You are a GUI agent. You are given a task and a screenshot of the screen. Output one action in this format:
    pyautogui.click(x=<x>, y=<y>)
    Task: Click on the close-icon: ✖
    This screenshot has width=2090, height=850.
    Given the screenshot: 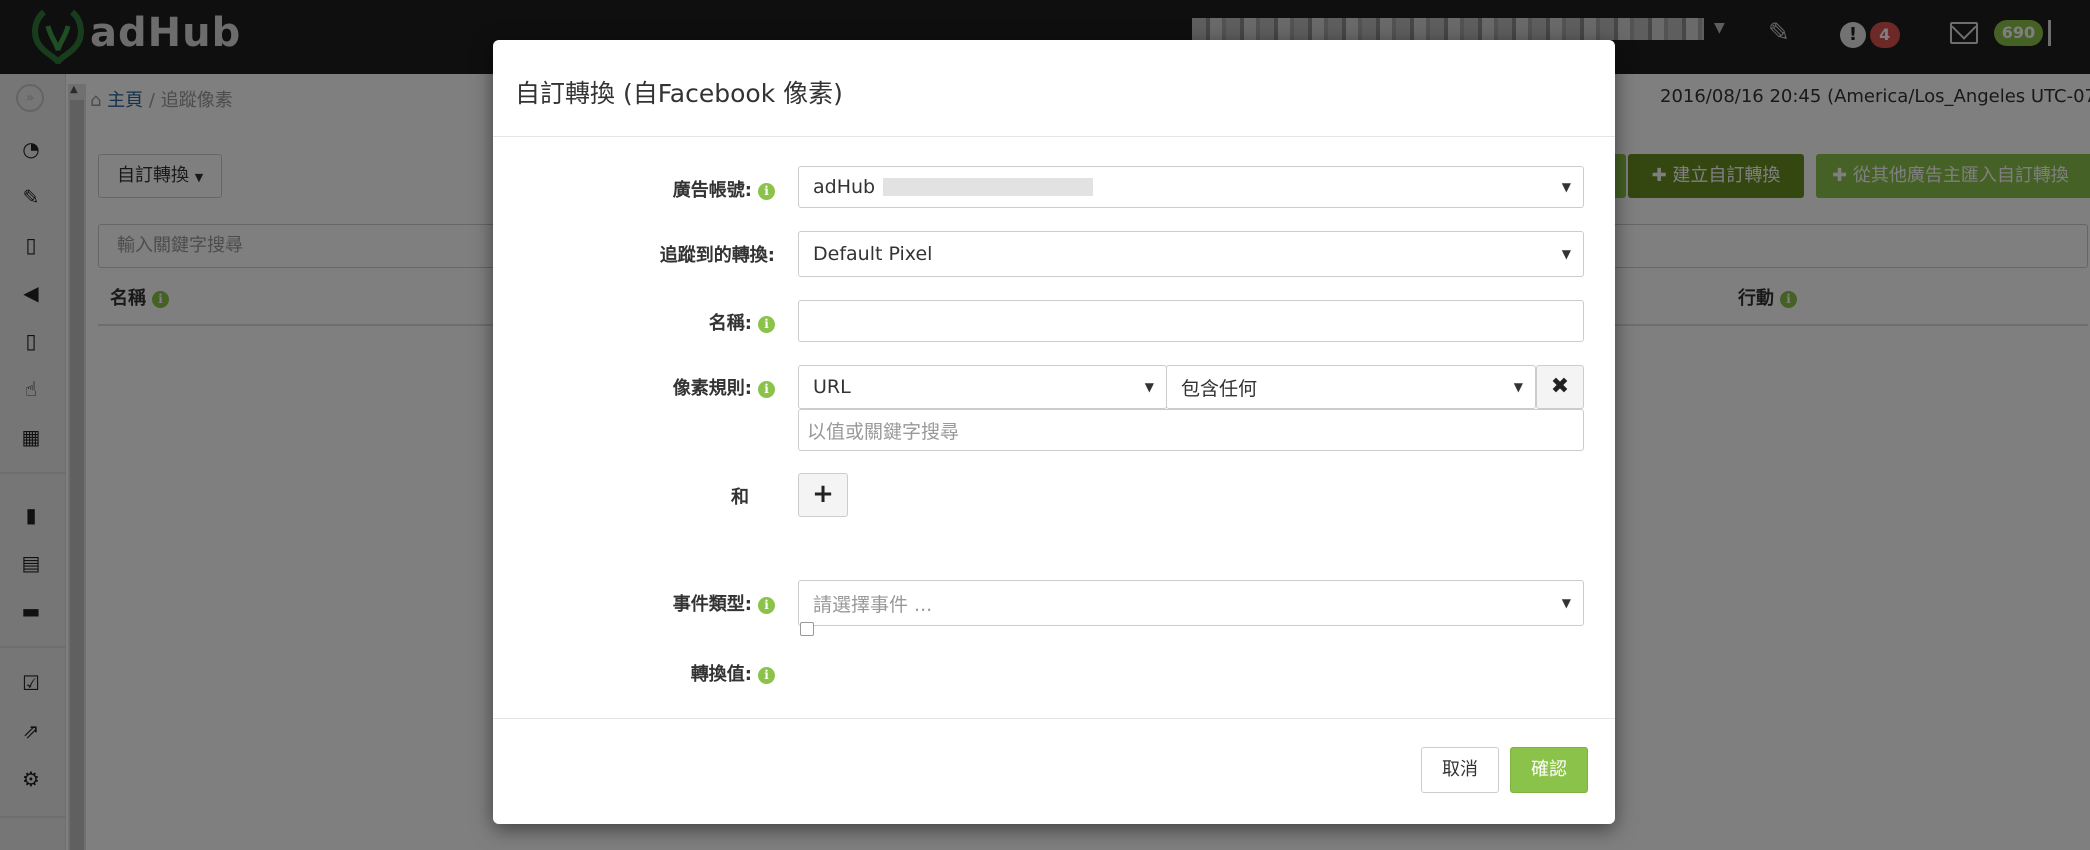 What is the action you would take?
    pyautogui.click(x=1560, y=386)
    